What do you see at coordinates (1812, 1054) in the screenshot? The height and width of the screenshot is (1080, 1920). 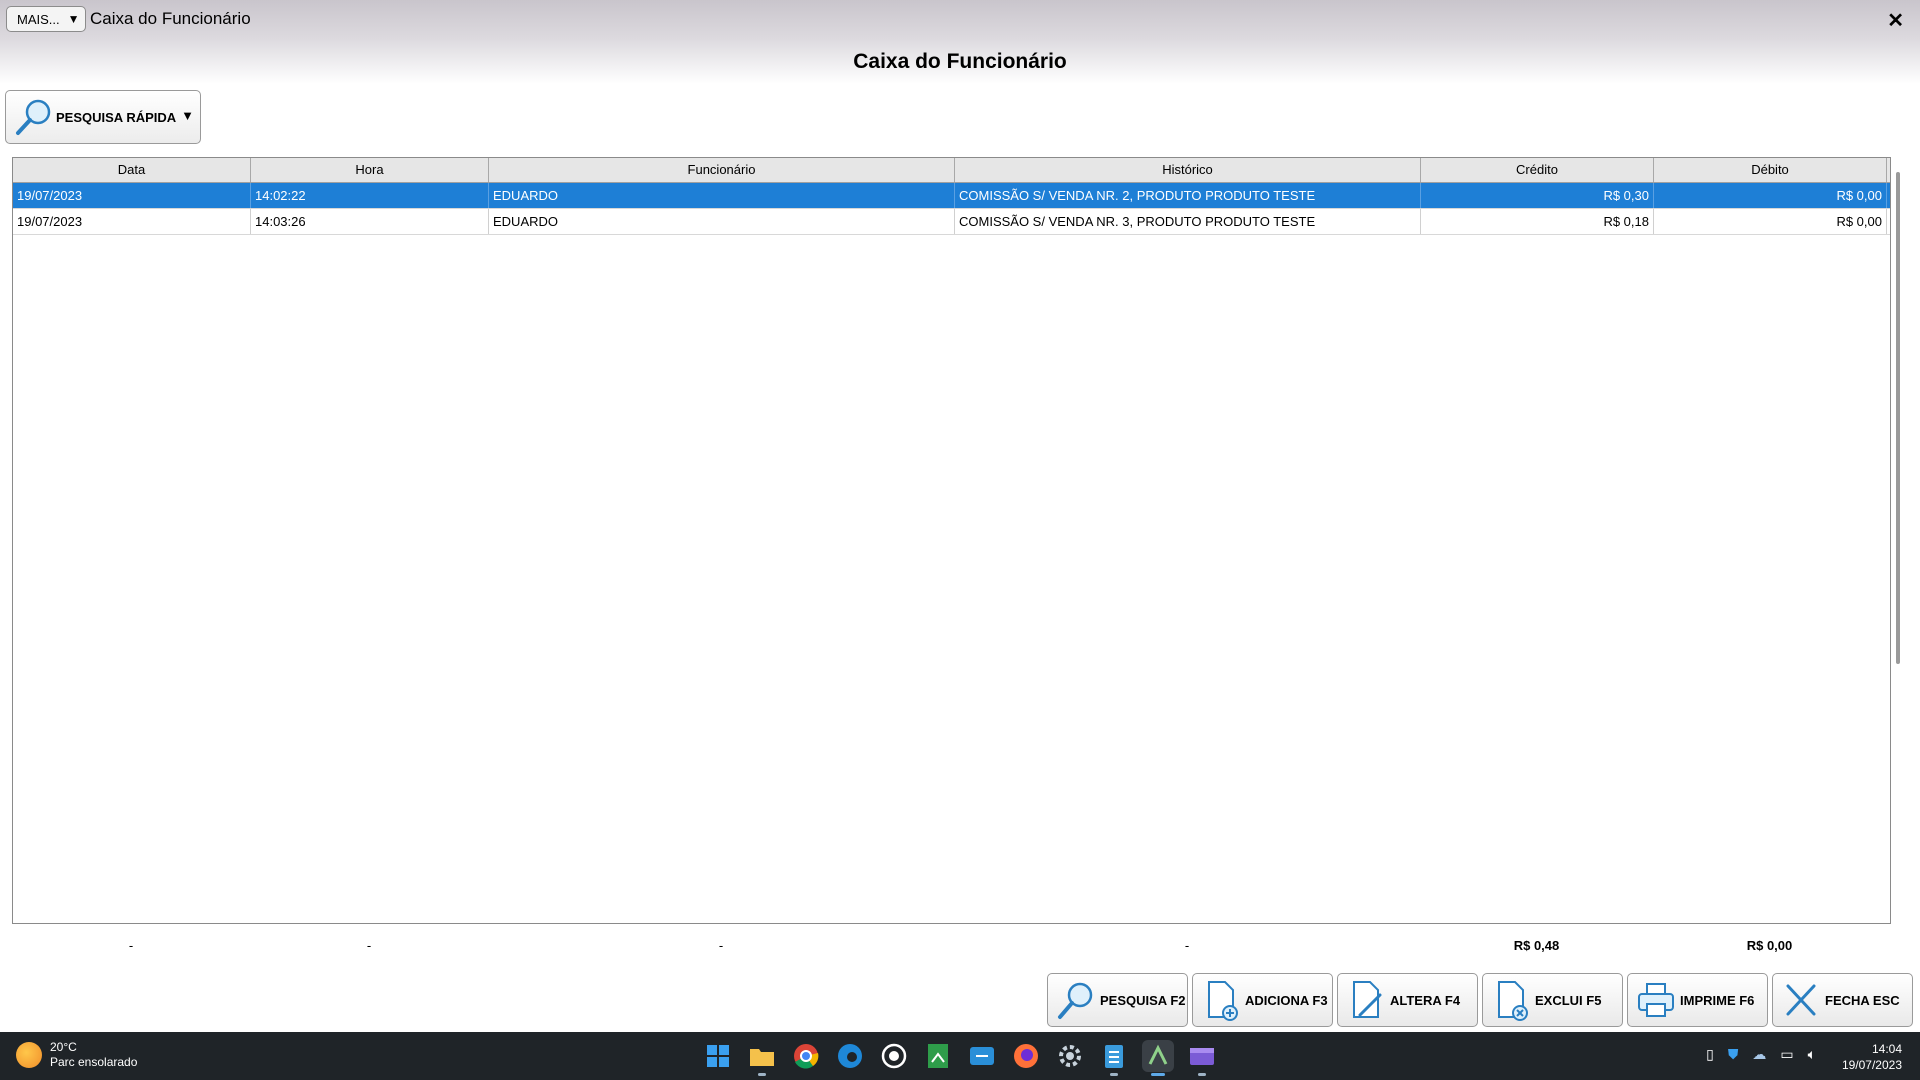 I see `volume-icon: 🔈︎` at bounding box center [1812, 1054].